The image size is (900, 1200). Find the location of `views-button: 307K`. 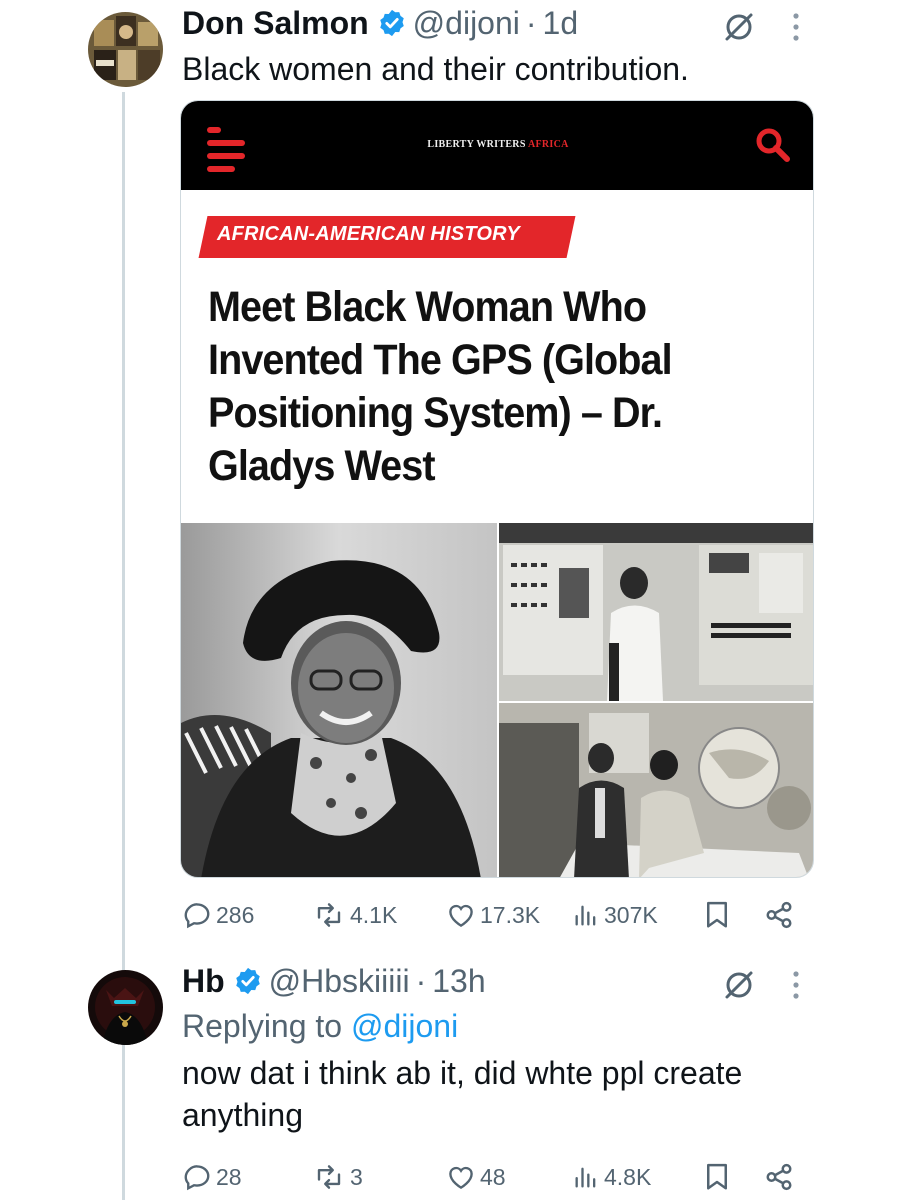

views-button: 307K is located at coordinates (615, 915).